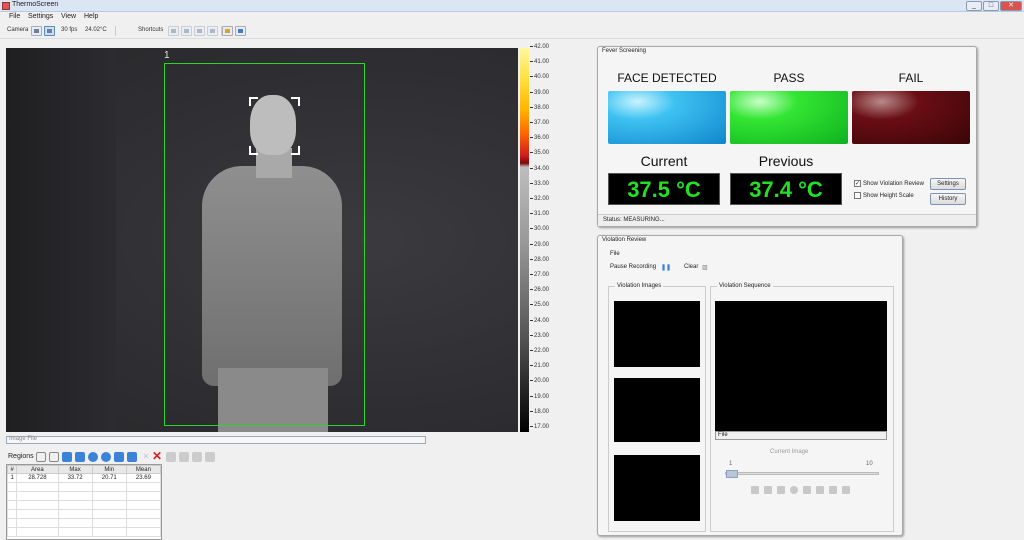 This screenshot has width=1024, height=540. What do you see at coordinates (80, 457) in the screenshot?
I see `line-tool-icon` at bounding box center [80, 457].